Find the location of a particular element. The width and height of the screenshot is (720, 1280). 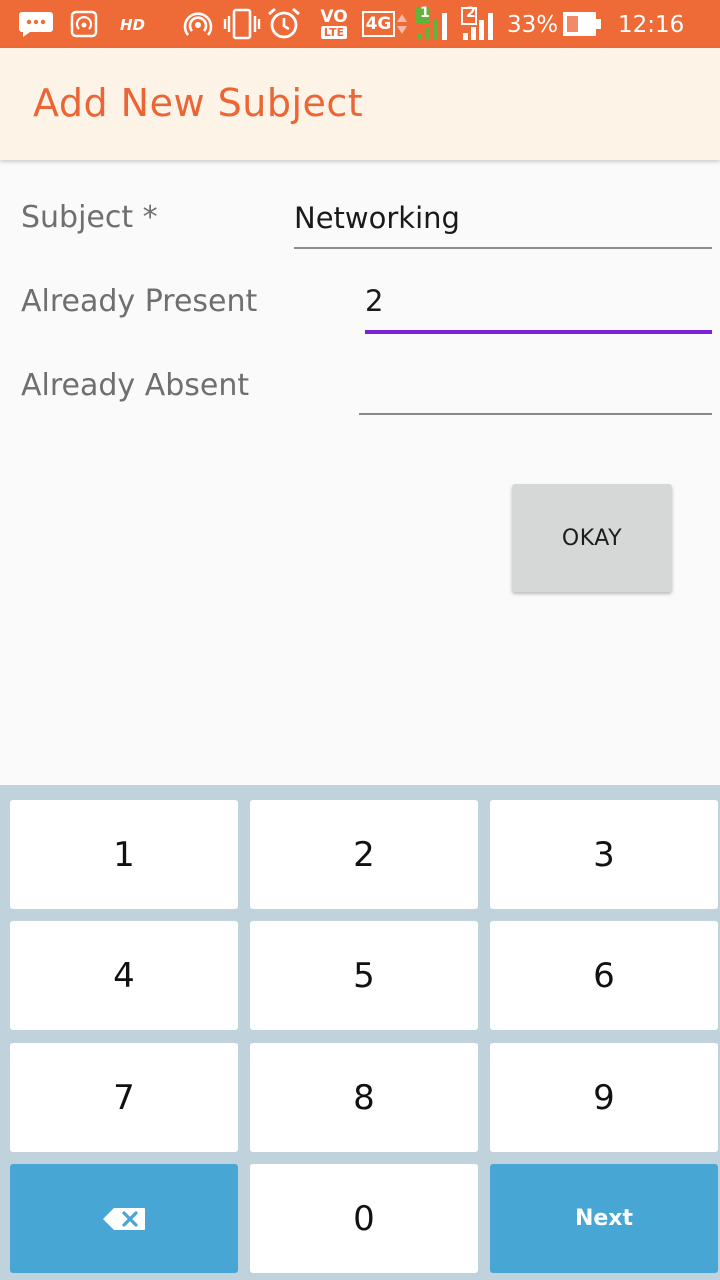

app-bar: Add New Subject is located at coordinates (360, 104).